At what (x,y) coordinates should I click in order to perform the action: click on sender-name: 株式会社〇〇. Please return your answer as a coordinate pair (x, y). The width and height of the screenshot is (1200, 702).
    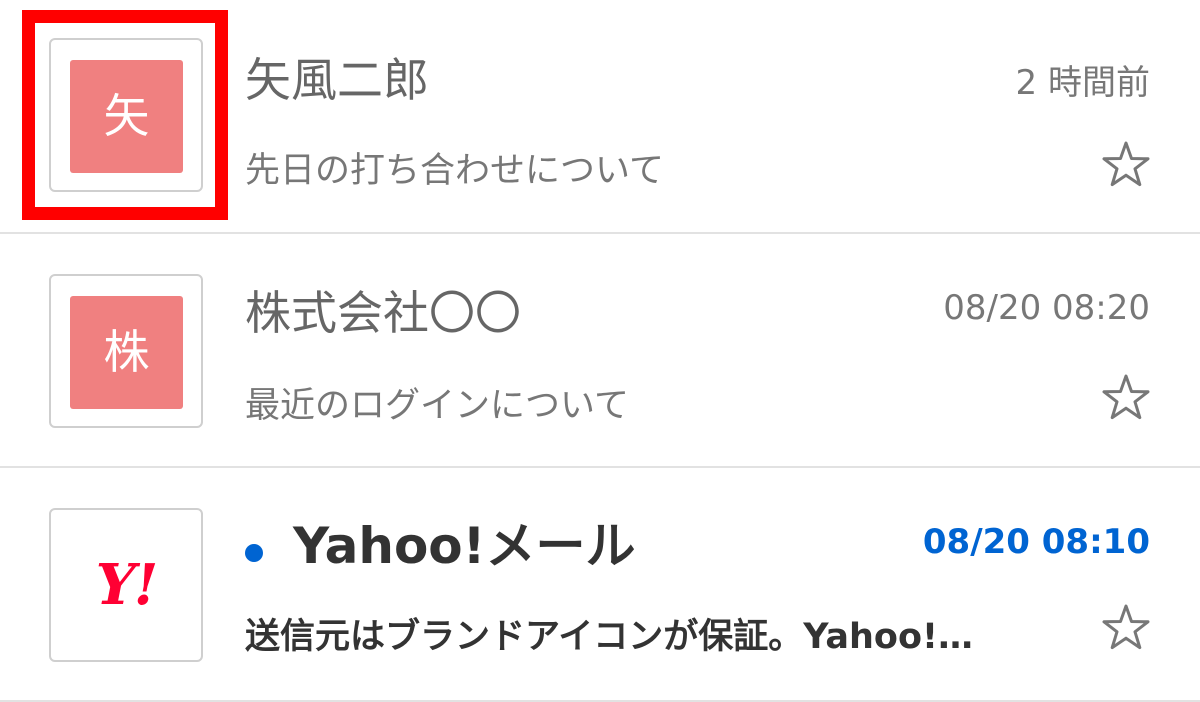
    Looking at the image, I should click on (383, 313).